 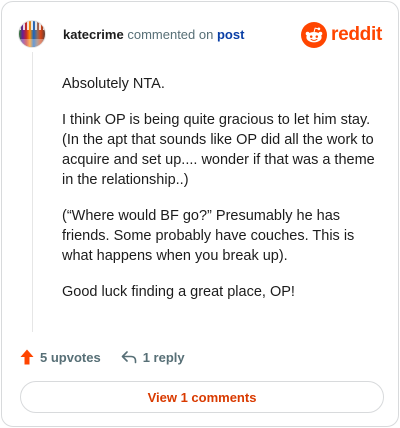 I want to click on comment-meta: katecrime commented on post, so click(x=153, y=35).